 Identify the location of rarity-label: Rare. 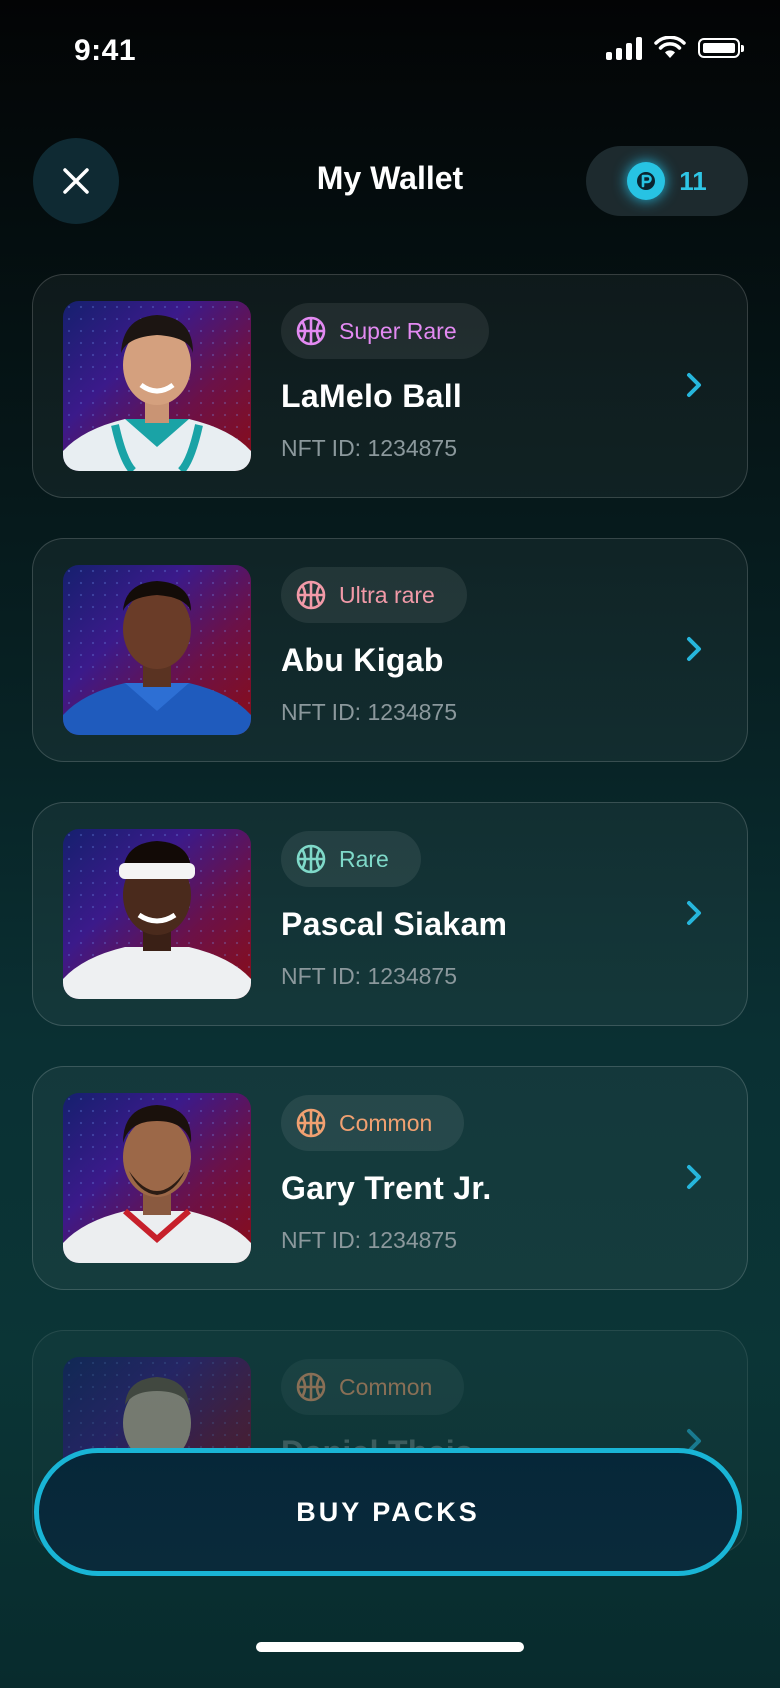
(364, 858).